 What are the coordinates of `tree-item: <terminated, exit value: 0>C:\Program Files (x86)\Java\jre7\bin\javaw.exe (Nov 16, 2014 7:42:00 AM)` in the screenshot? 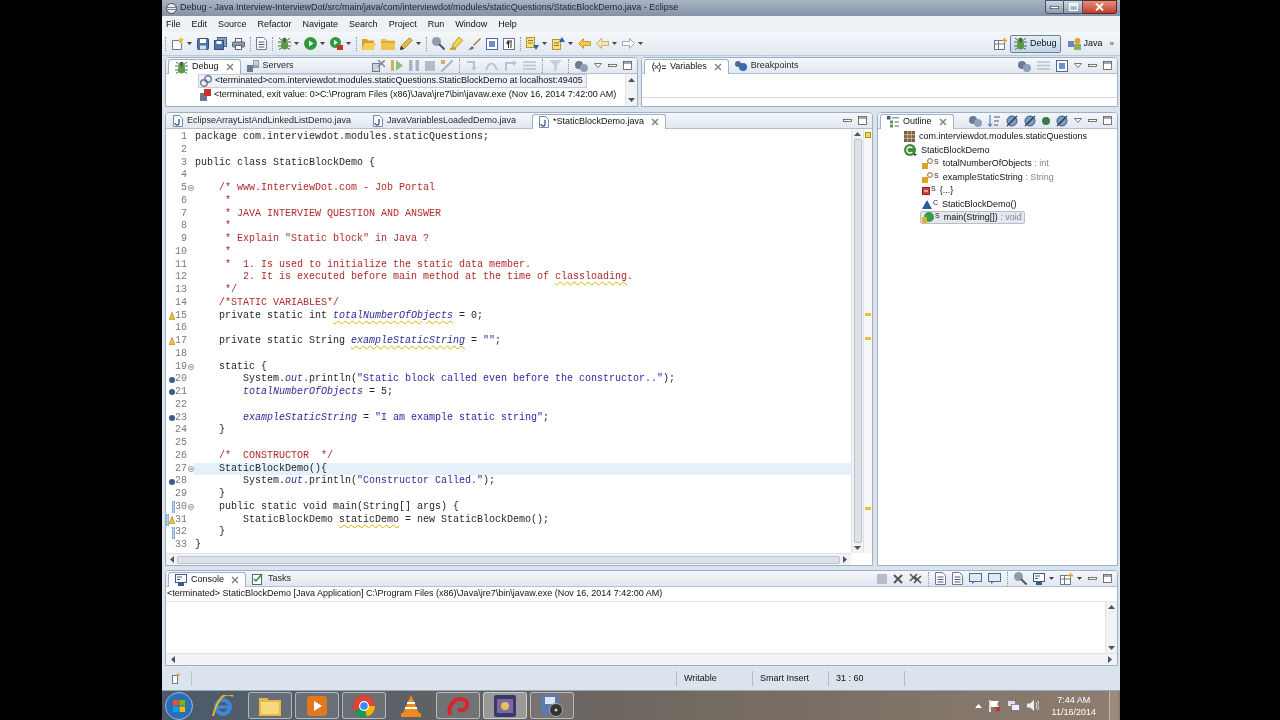 It's located at (409, 95).